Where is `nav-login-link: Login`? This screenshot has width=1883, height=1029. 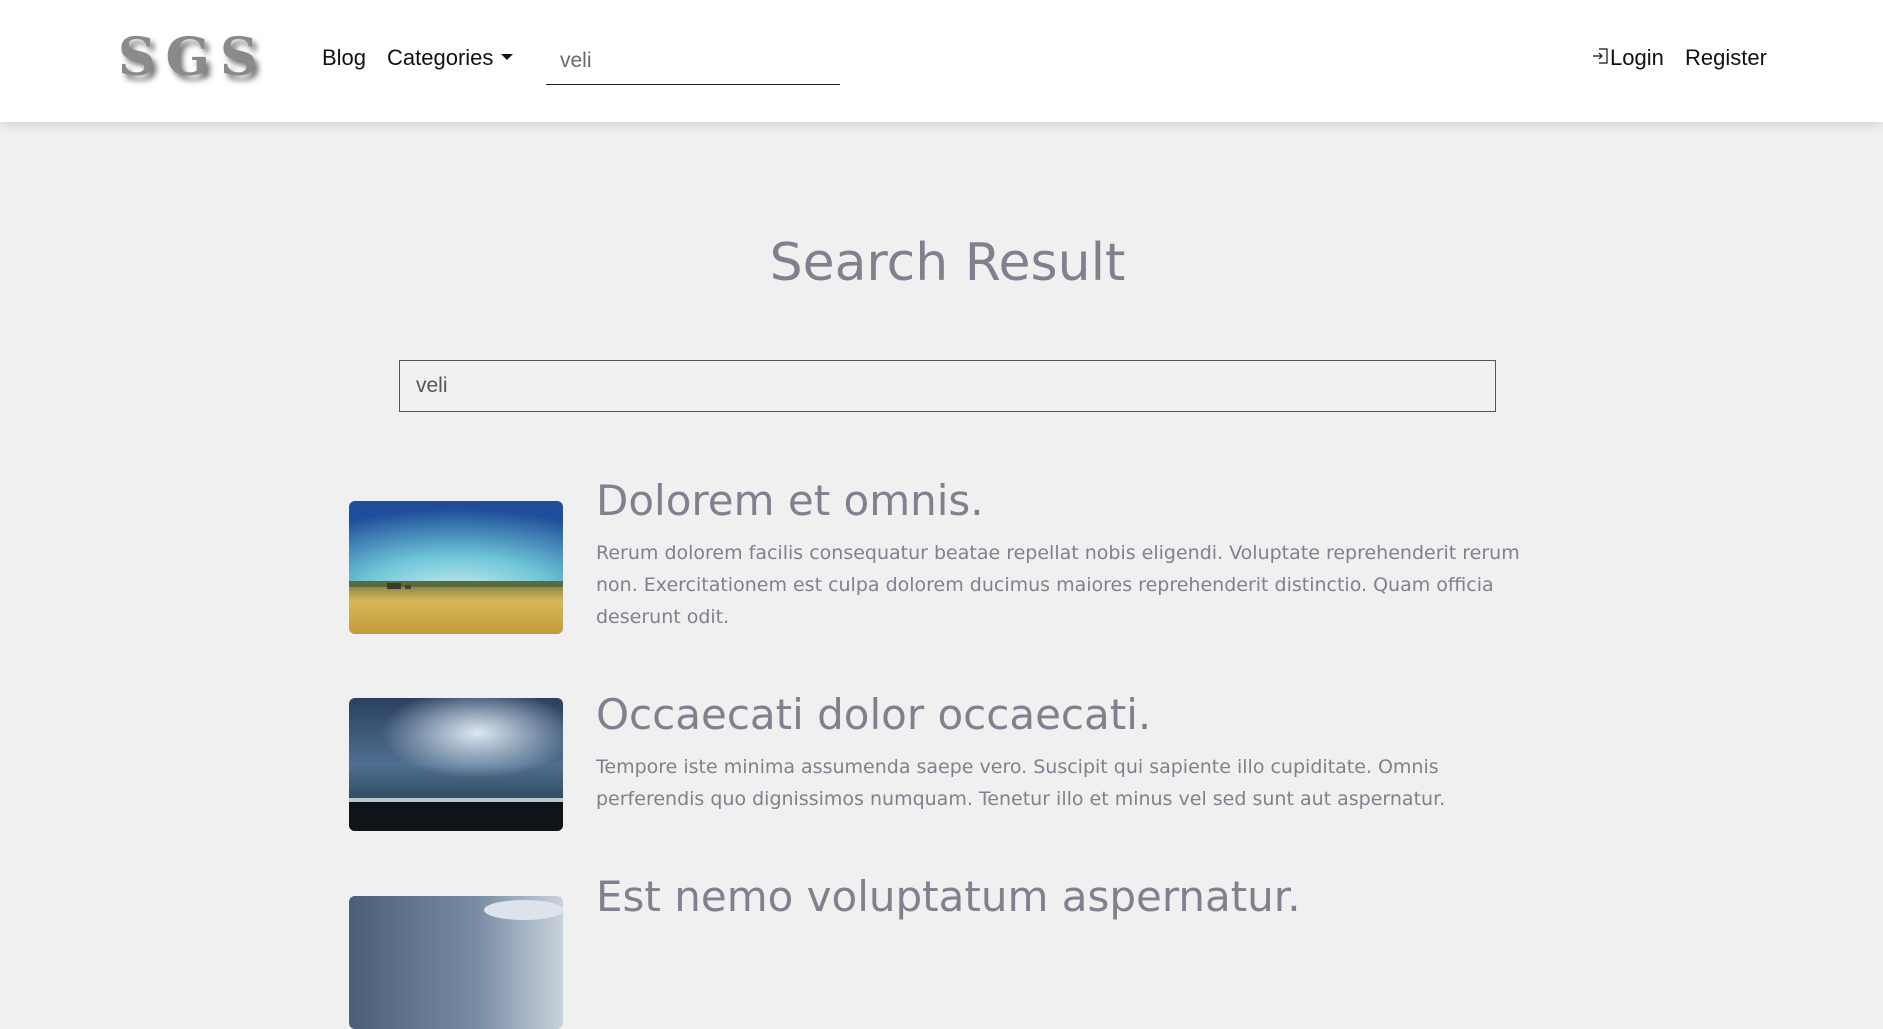
nav-login-link: Login is located at coordinates (1628, 58).